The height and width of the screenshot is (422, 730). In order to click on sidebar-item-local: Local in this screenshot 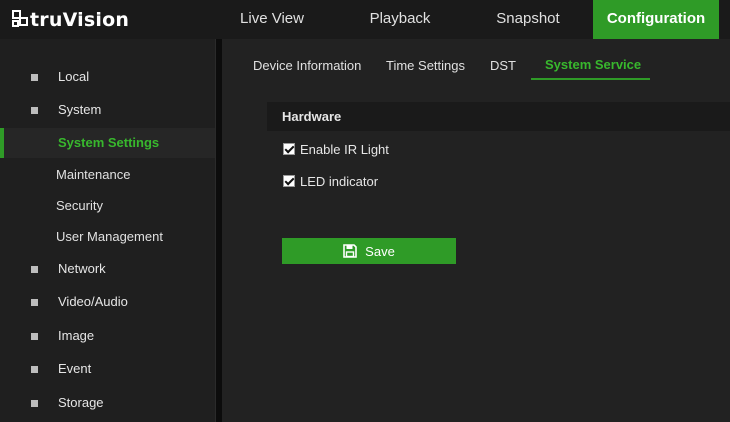, I will do `click(107, 77)`.